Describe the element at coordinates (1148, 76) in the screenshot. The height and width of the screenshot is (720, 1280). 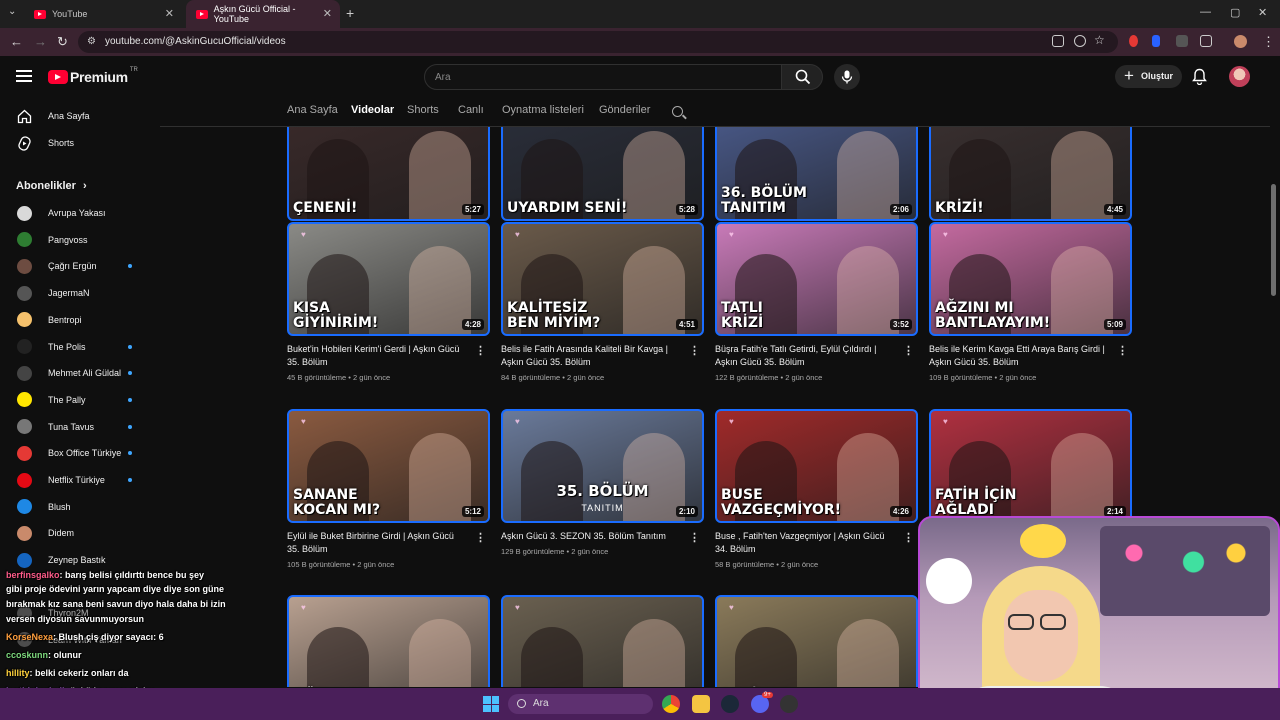
I see `create-button: Oluştur` at that location.